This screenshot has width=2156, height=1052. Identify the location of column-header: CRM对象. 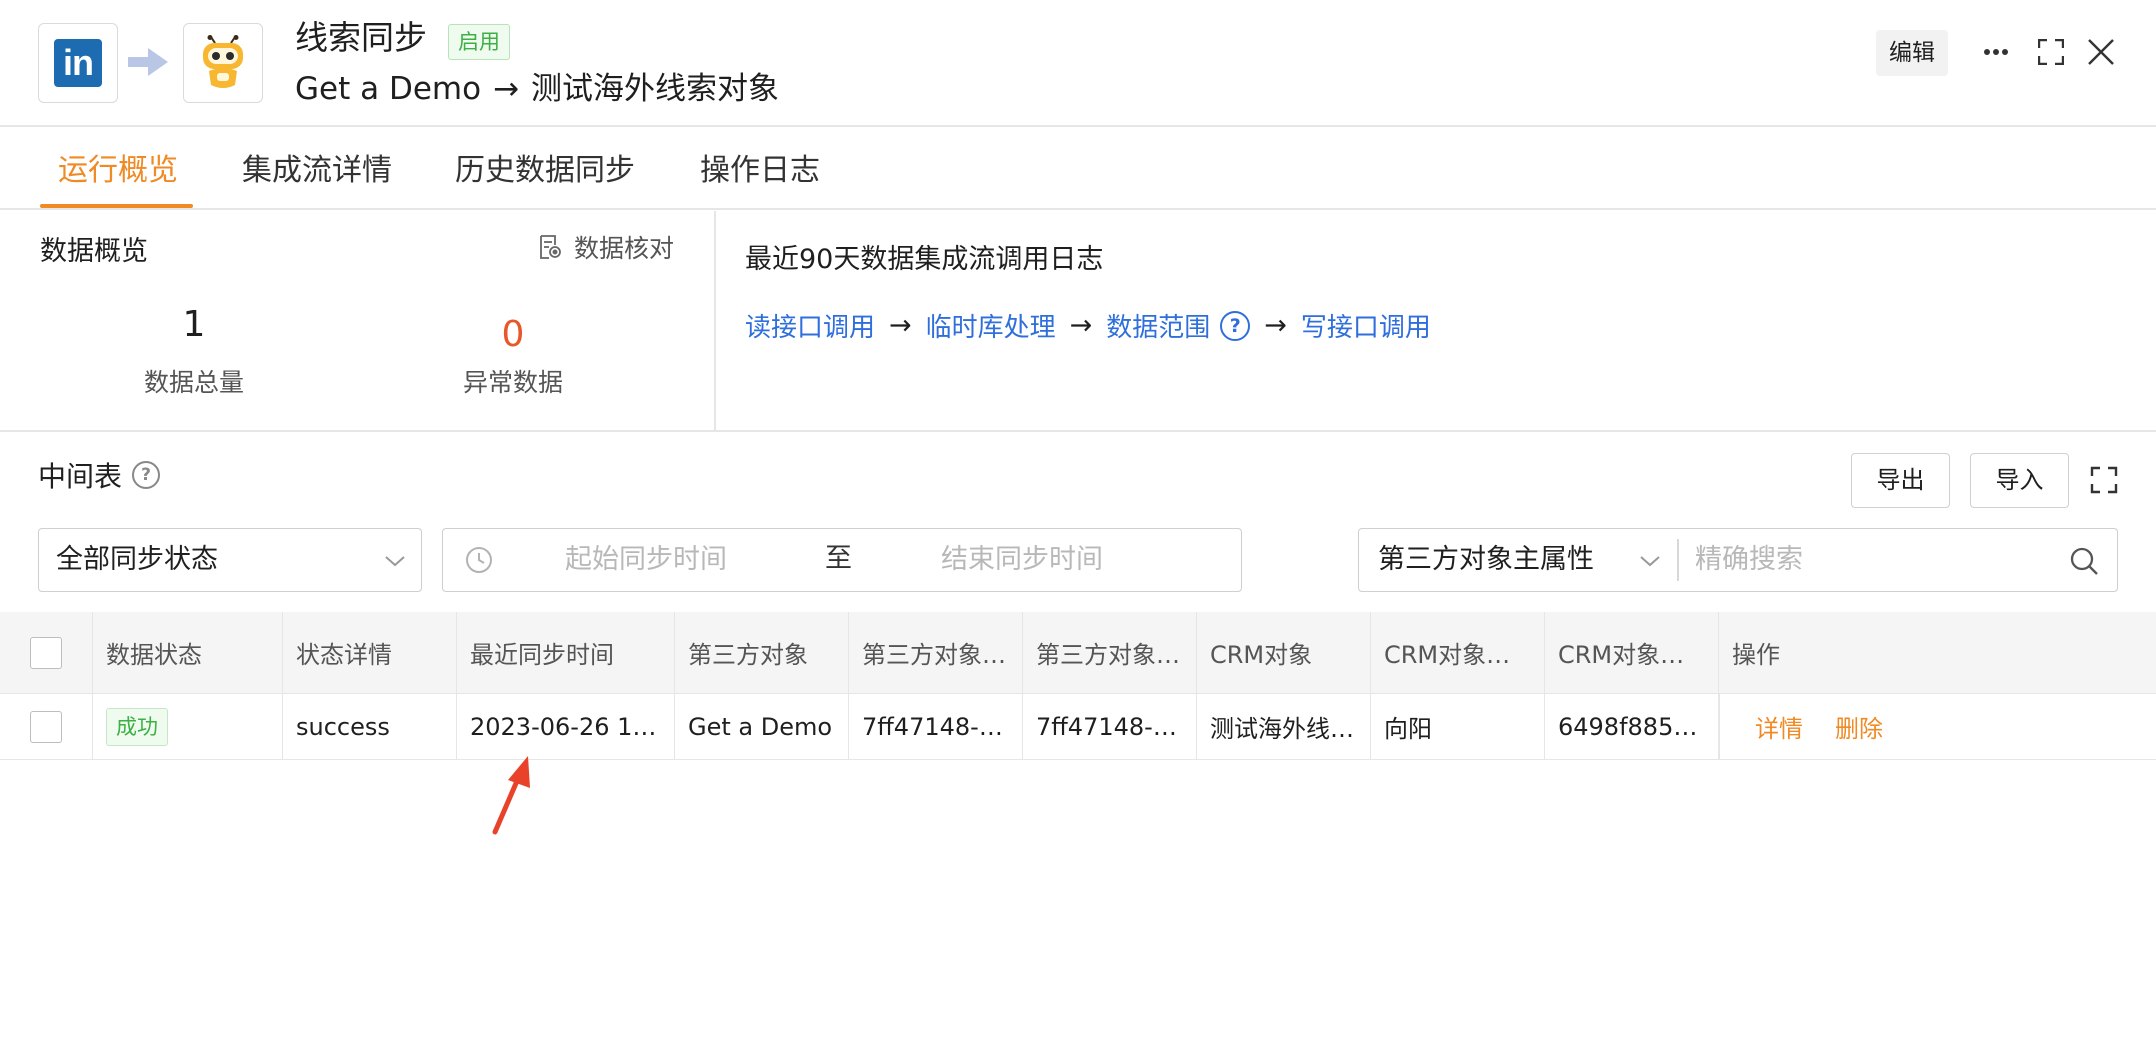
(1284, 652).